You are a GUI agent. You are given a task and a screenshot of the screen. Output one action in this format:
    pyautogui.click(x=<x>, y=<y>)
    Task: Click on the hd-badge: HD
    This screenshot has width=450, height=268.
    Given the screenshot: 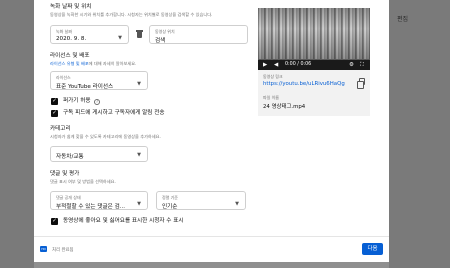 What is the action you would take?
    pyautogui.click(x=43, y=249)
    